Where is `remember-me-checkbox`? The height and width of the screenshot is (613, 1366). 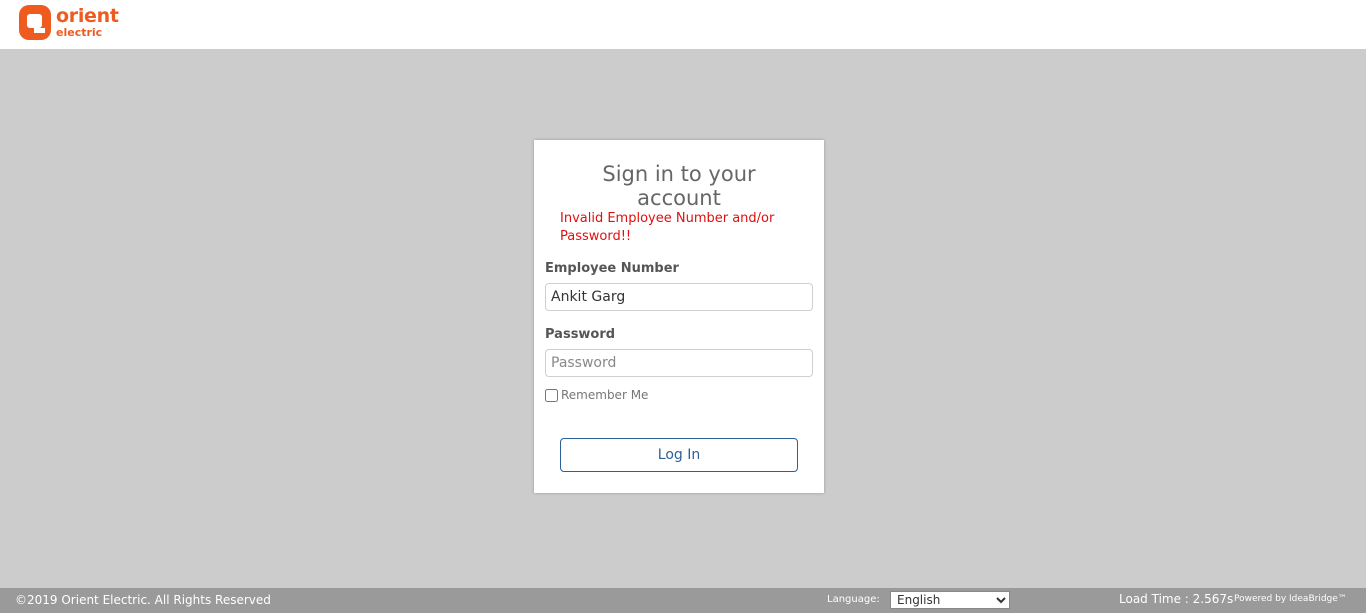 remember-me-checkbox is located at coordinates (551, 395).